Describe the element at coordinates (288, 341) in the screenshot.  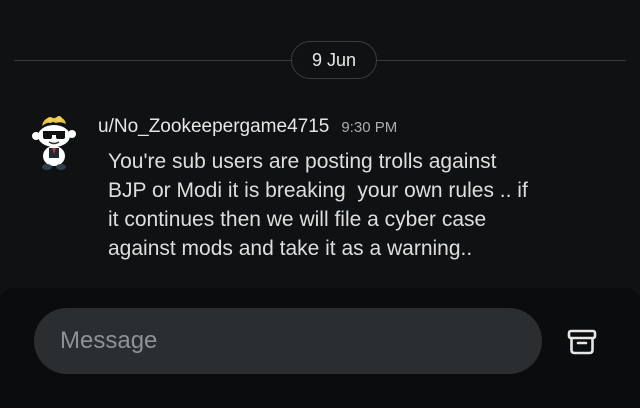
I see `message-input: Message` at that location.